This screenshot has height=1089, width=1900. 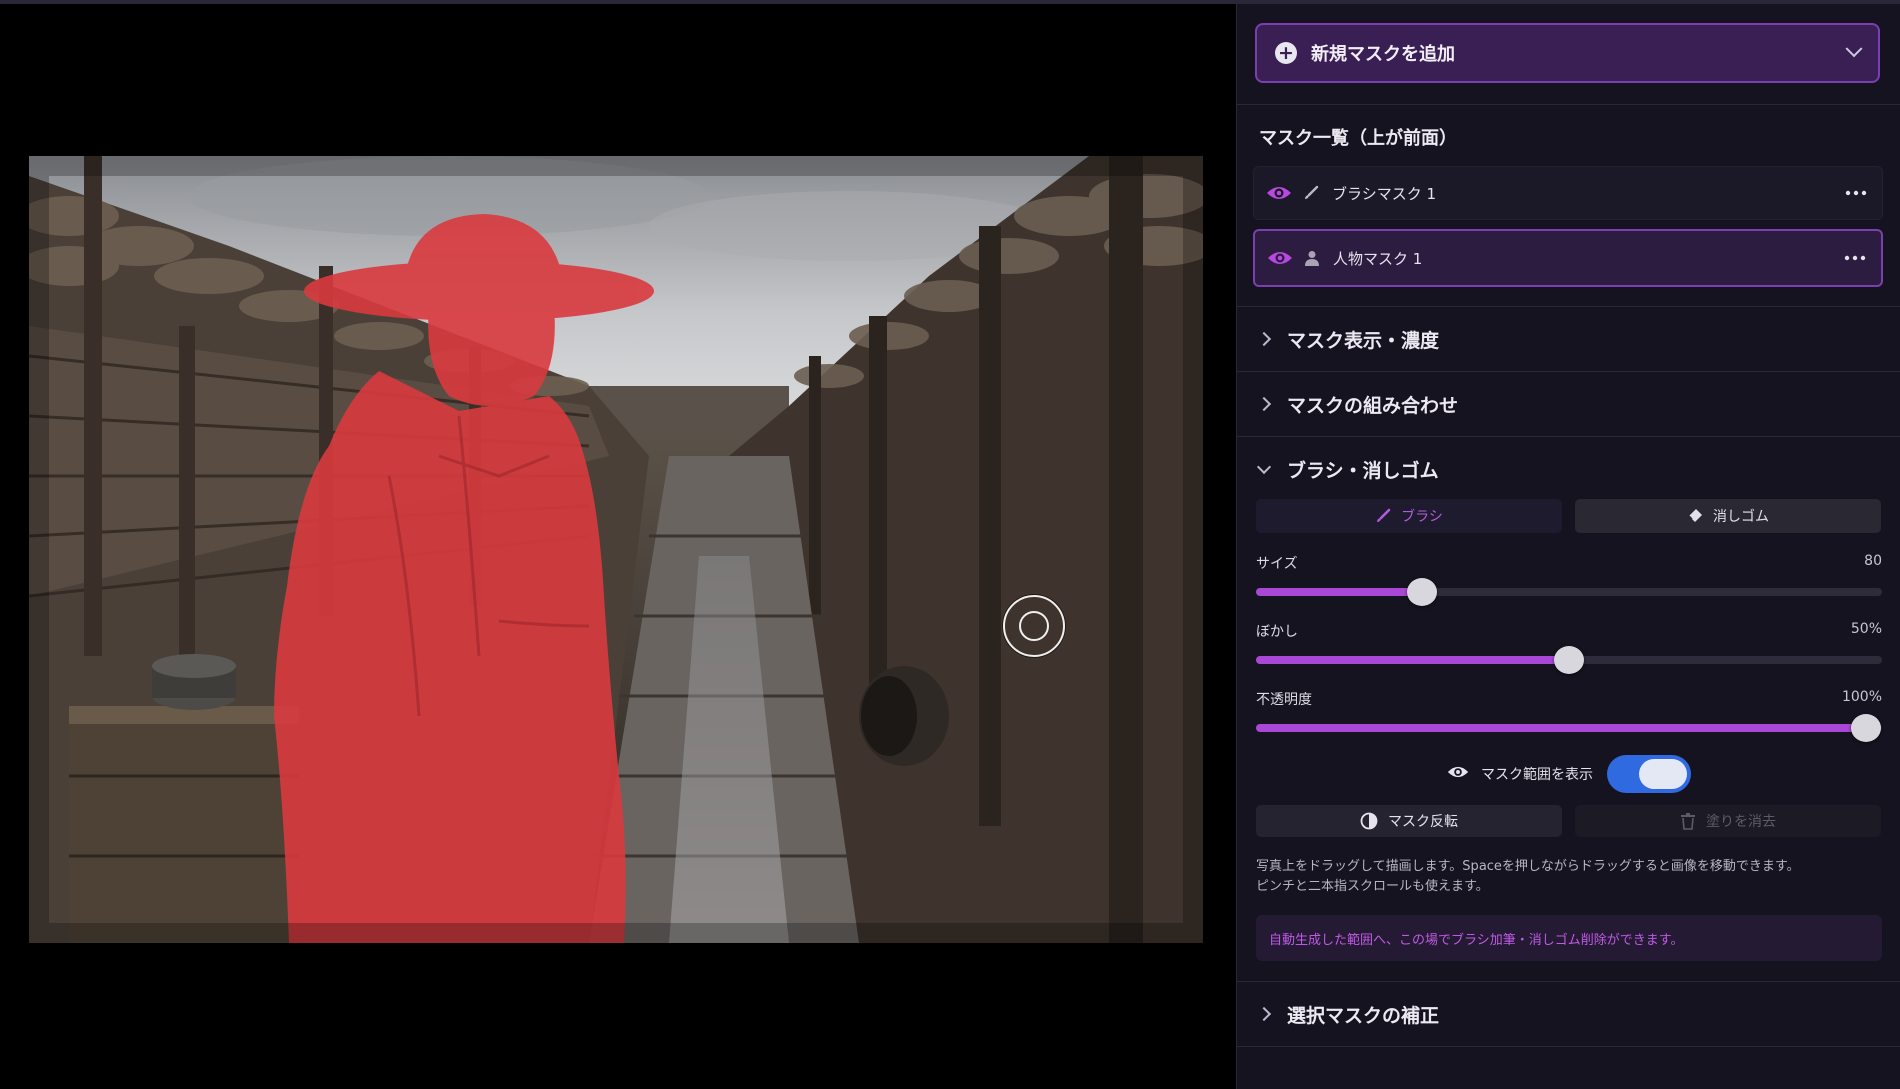 What do you see at coordinates (1034, 626) in the screenshot?
I see `brush-cursor` at bounding box center [1034, 626].